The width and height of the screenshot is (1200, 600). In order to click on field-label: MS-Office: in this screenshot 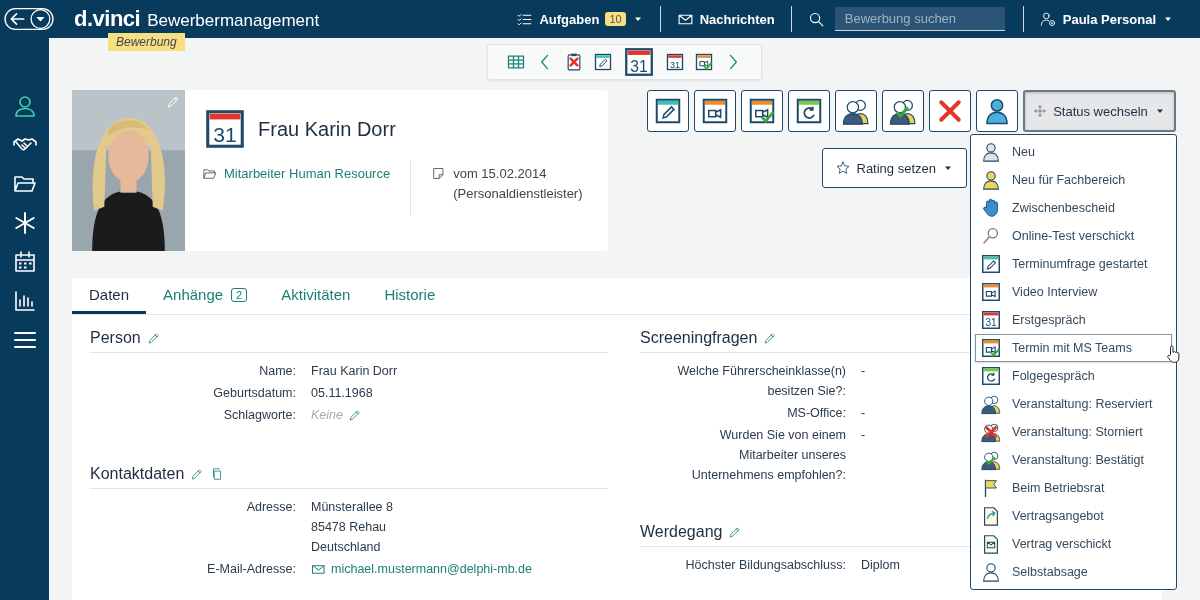, I will do `click(816, 413)`.